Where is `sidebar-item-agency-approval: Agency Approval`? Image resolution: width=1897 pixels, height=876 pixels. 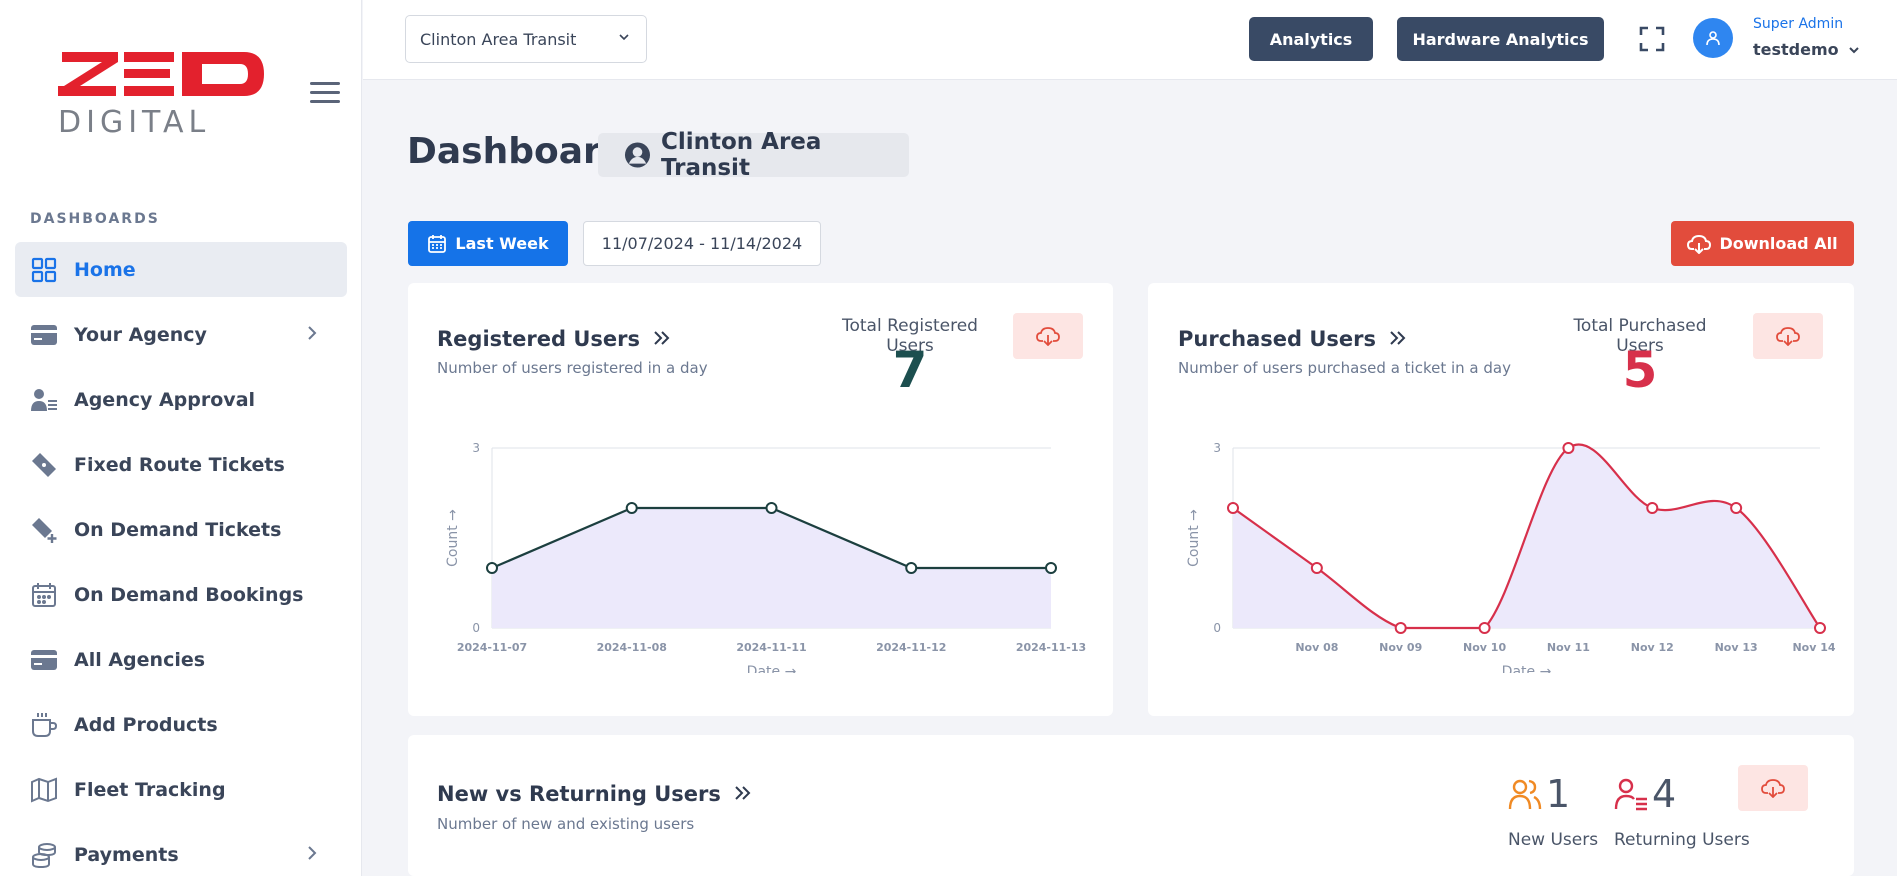
sidebar-item-agency-approval: Agency Approval is located at coordinates (181, 399).